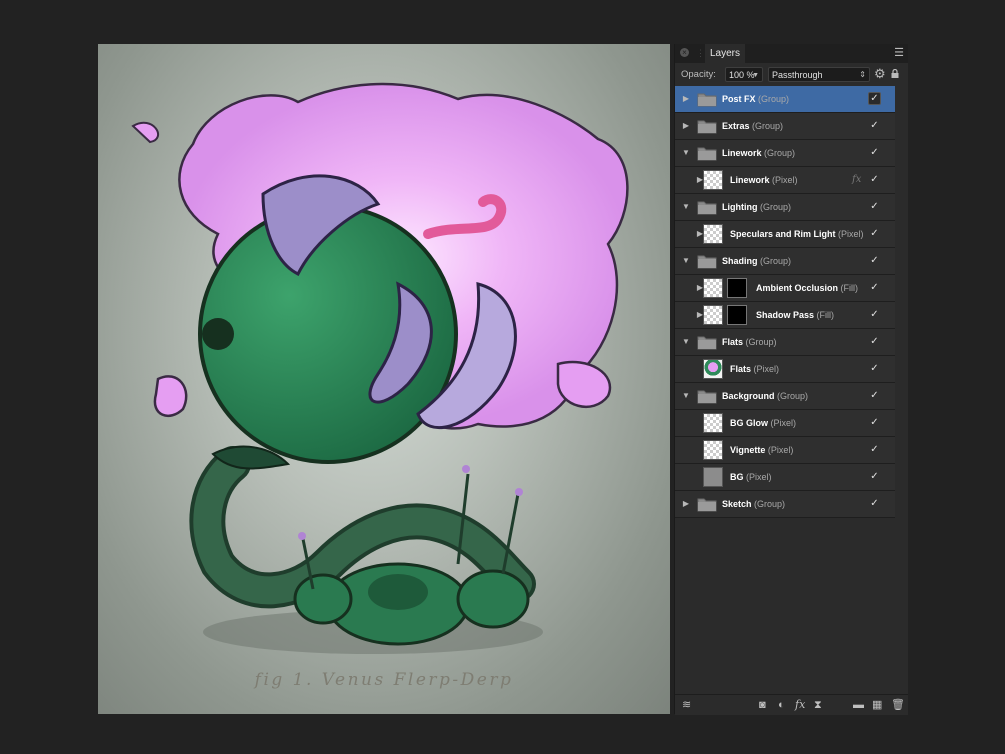 This screenshot has height=754, width=1005. I want to click on opacity-row: Opacity: 100 % ▼ Passthrough ⇕ ⚙, so click(791, 74).